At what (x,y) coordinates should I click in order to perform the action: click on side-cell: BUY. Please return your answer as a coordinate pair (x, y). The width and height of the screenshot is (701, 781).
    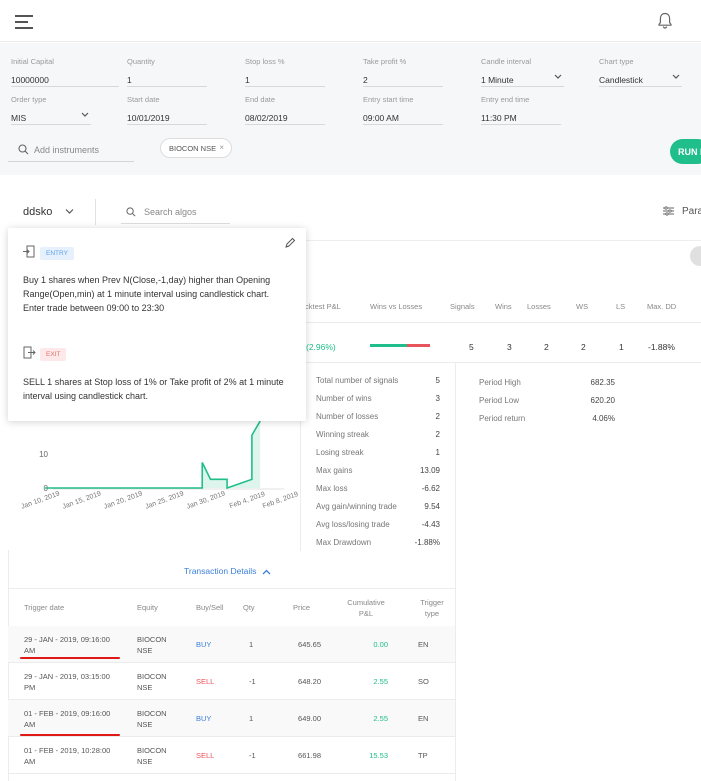
    Looking at the image, I should click on (204, 644).